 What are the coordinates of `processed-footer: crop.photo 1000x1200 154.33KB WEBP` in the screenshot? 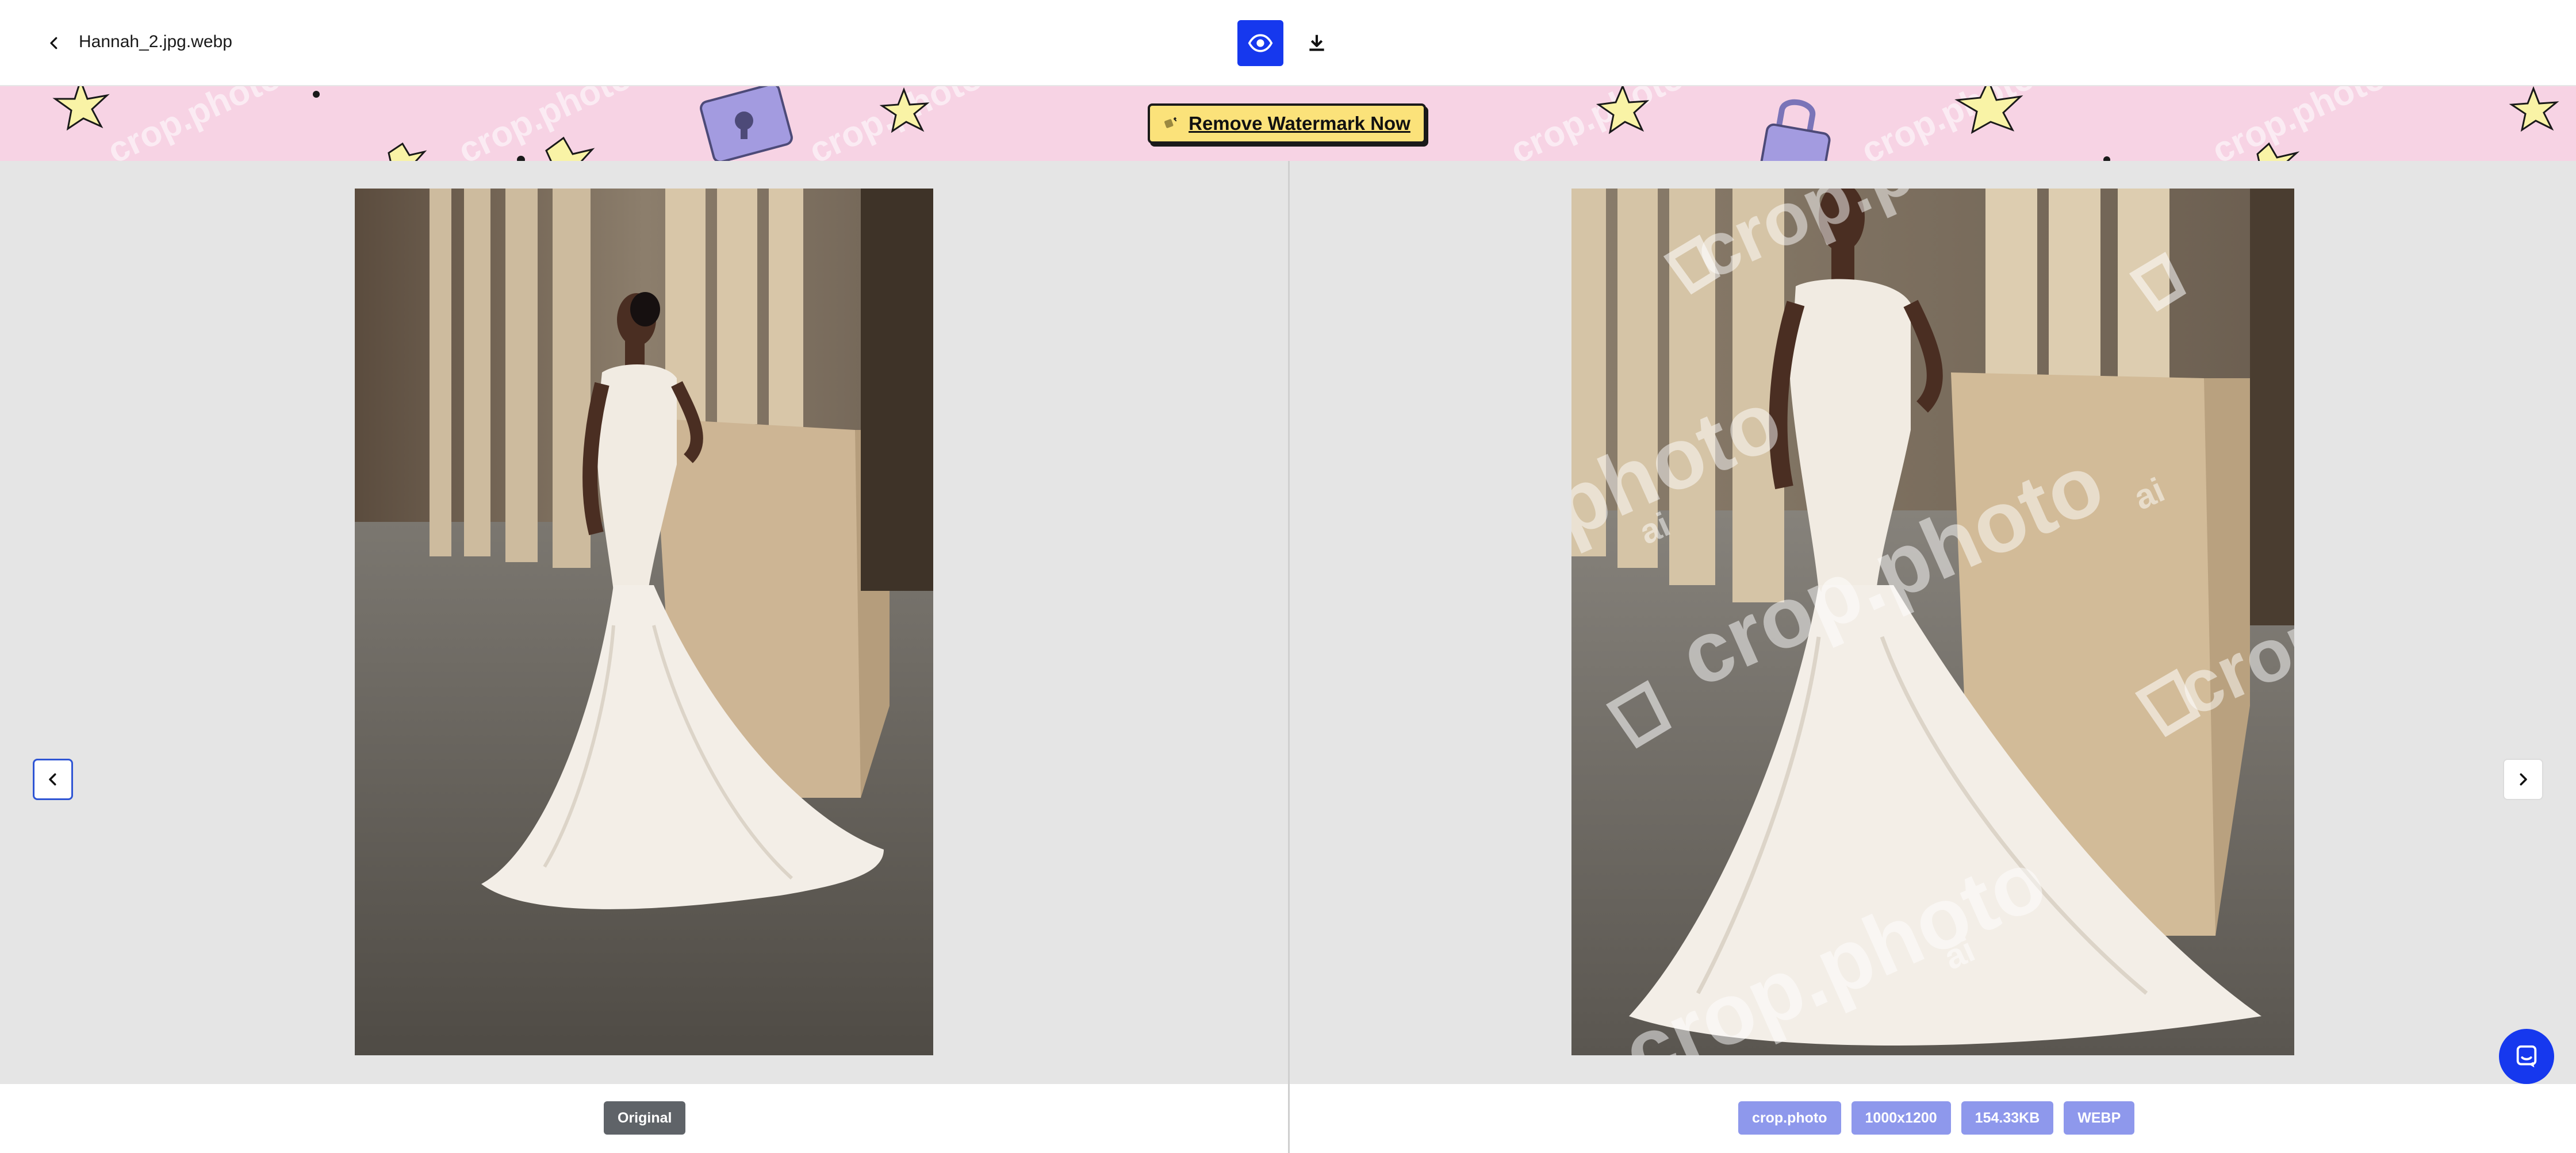 It's located at (1933, 1118).